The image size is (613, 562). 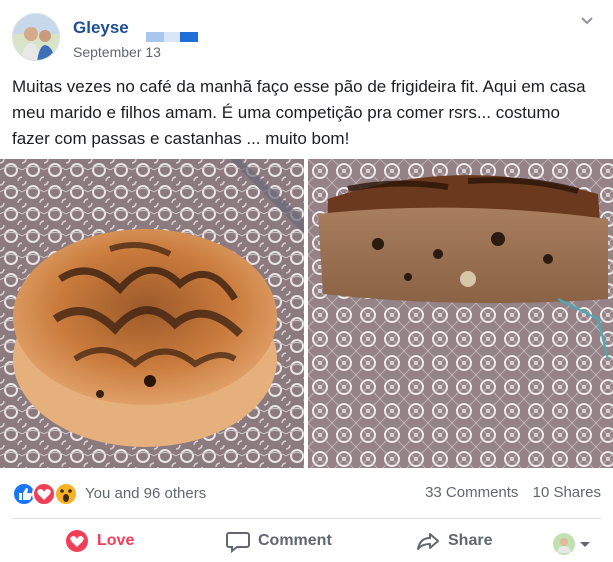 What do you see at coordinates (567, 492) in the screenshot?
I see `shares-count: 10 Shares` at bounding box center [567, 492].